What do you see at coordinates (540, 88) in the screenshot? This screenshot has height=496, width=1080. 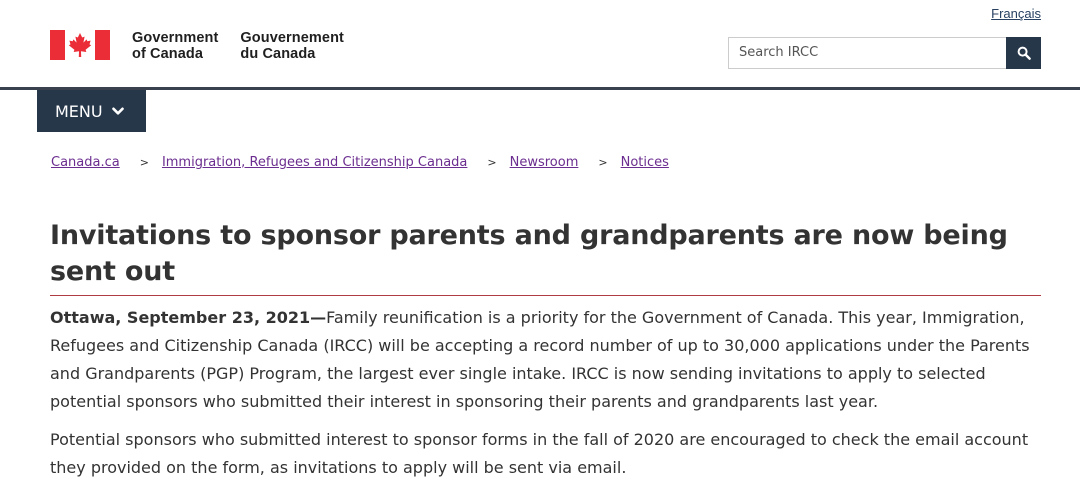 I see `header-divider` at bounding box center [540, 88].